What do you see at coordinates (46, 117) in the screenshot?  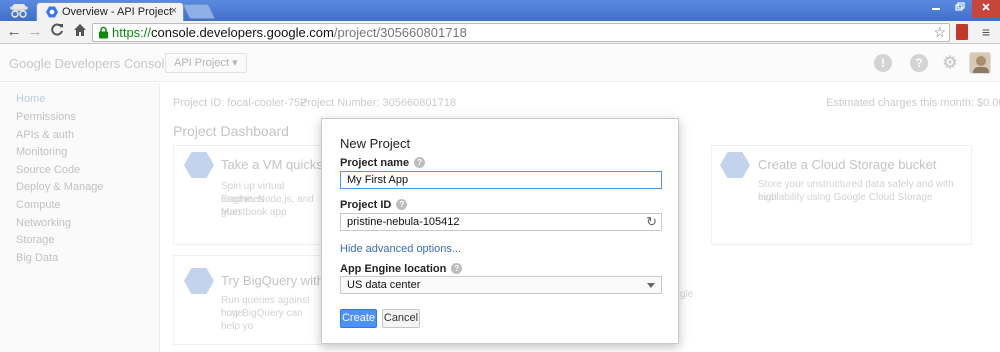 I see `sidebar-item-permissions: Permissions` at bounding box center [46, 117].